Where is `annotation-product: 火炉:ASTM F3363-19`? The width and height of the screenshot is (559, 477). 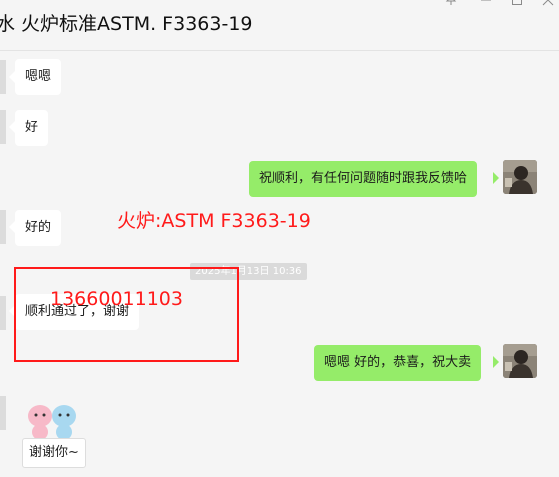 annotation-product: 火炉:ASTM F3363-19 is located at coordinates (214, 221).